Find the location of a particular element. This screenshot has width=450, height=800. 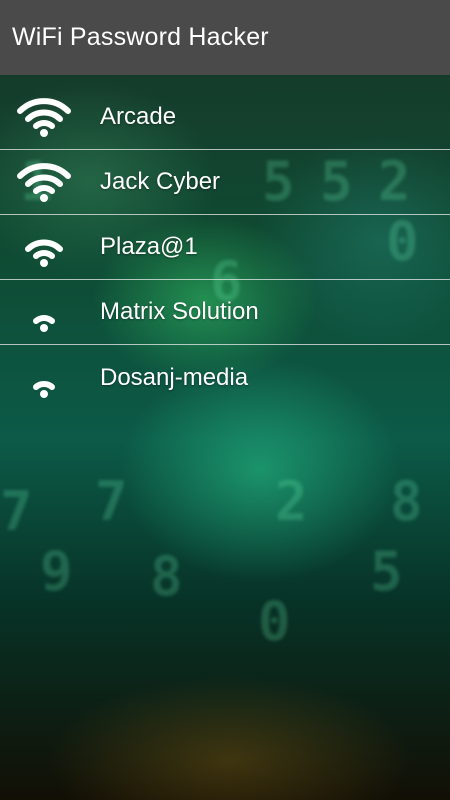

network-item: Plaza@1 is located at coordinates (225, 247).